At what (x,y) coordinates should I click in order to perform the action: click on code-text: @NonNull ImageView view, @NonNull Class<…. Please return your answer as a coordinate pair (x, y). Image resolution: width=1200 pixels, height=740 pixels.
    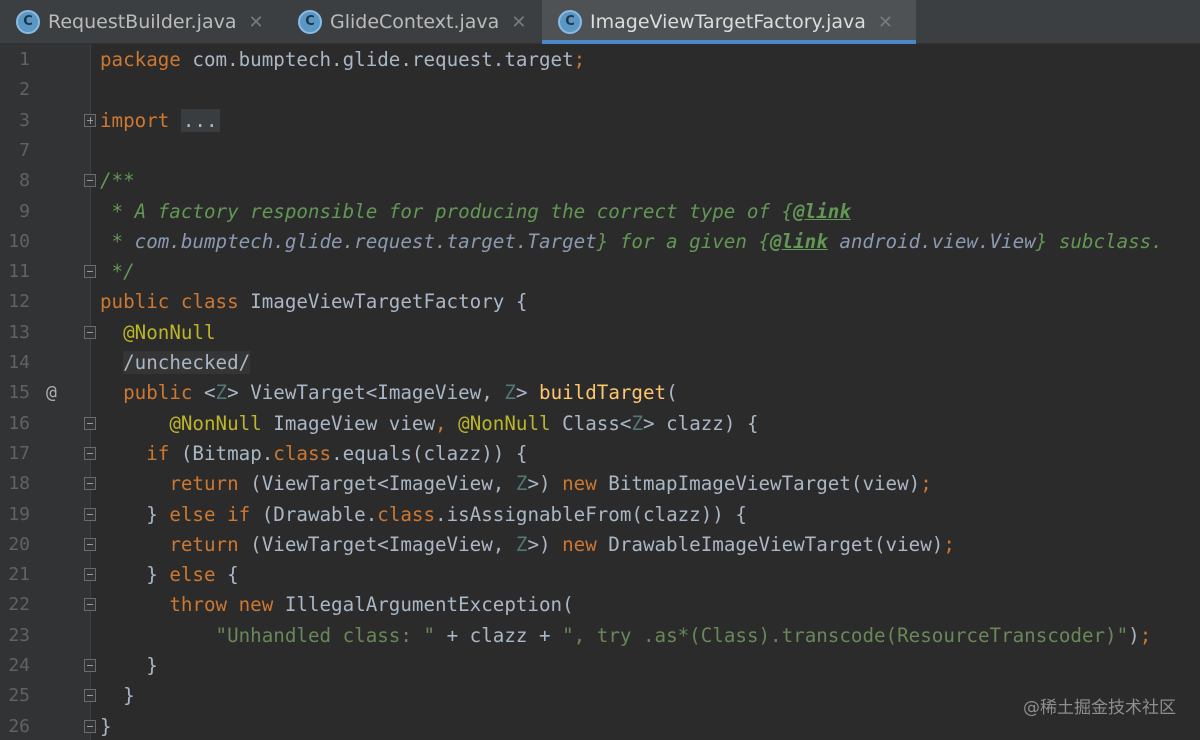
    Looking at the image, I should click on (464, 423).